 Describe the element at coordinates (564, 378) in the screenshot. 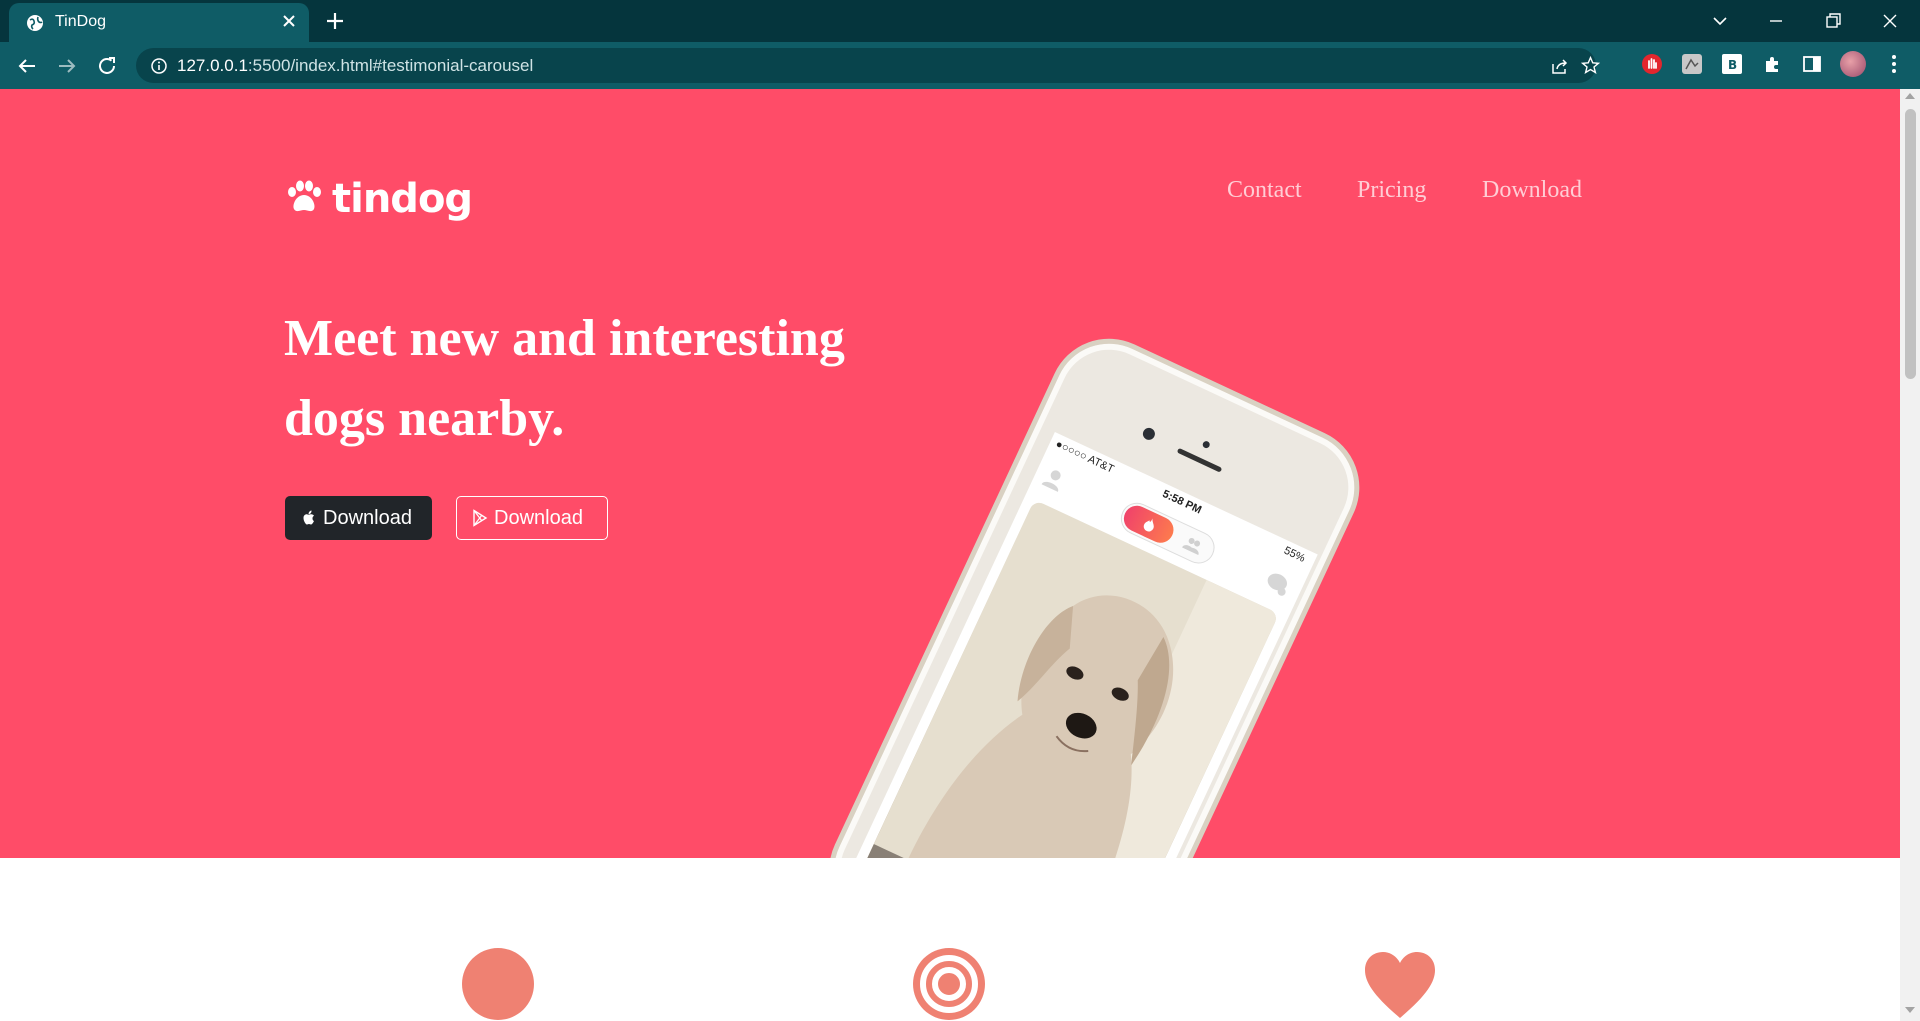

I see `hero-headline: Meet new and interesting dogs nearby.` at that location.